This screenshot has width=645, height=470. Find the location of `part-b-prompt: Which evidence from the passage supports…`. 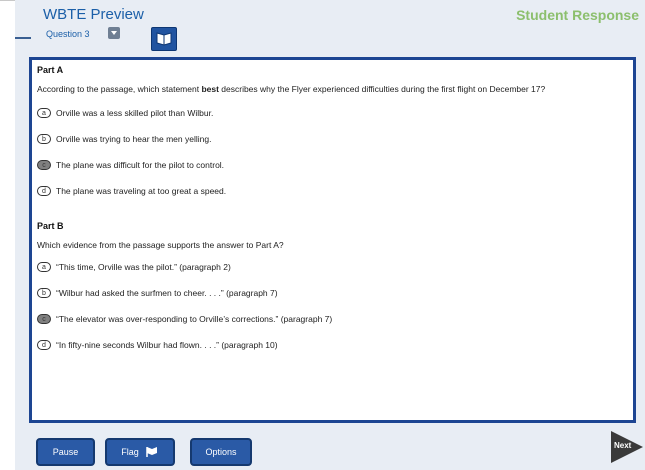

part-b-prompt: Which evidence from the passage supports… is located at coordinates (160, 245).